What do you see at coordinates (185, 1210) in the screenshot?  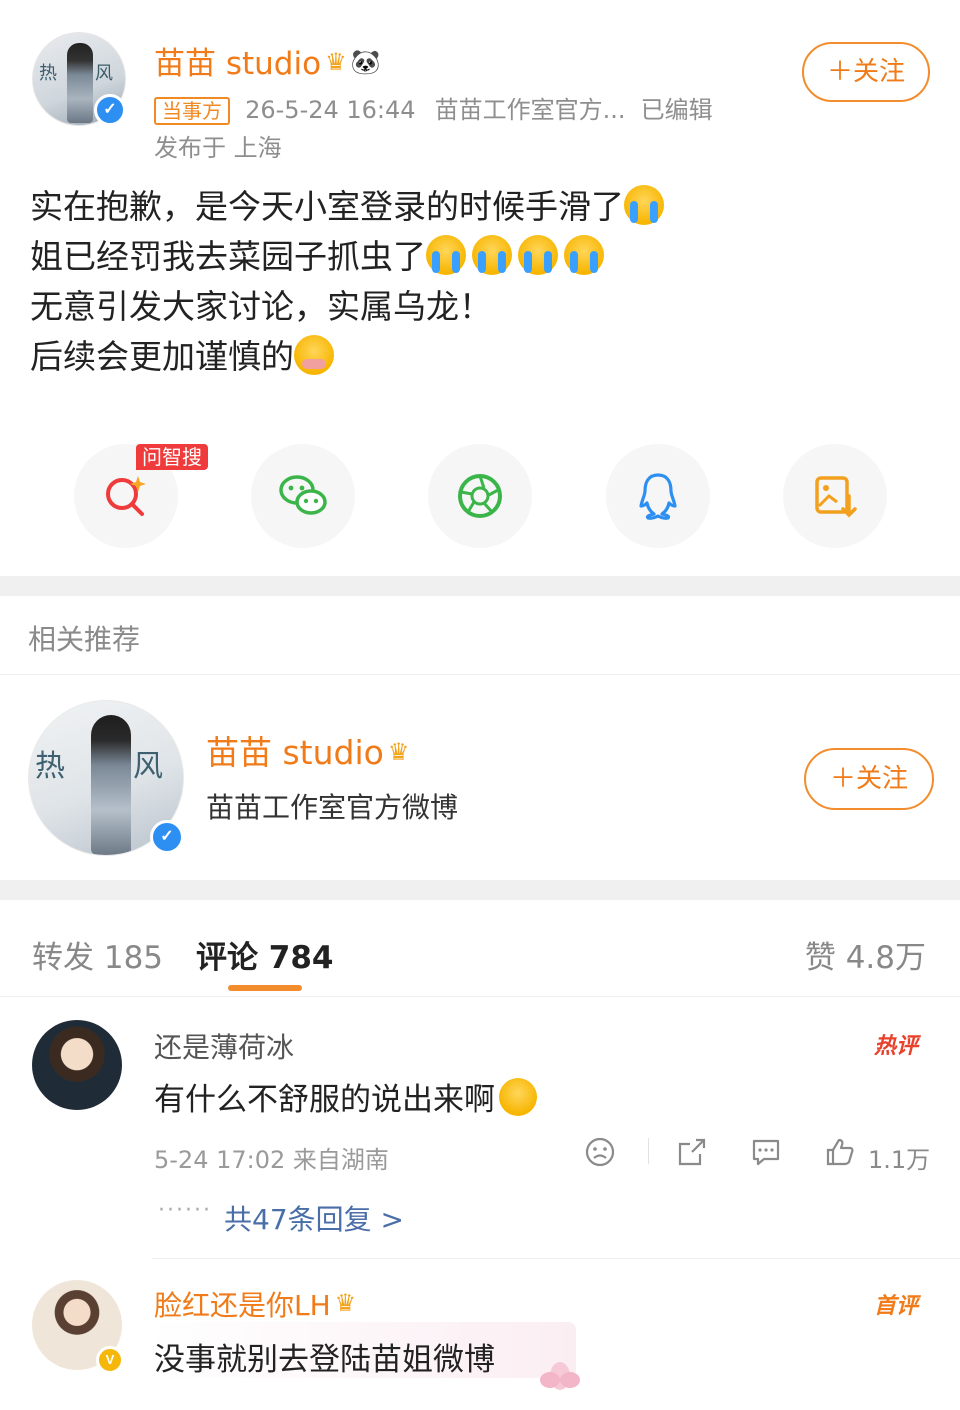 I see `reply-dots: ······` at bounding box center [185, 1210].